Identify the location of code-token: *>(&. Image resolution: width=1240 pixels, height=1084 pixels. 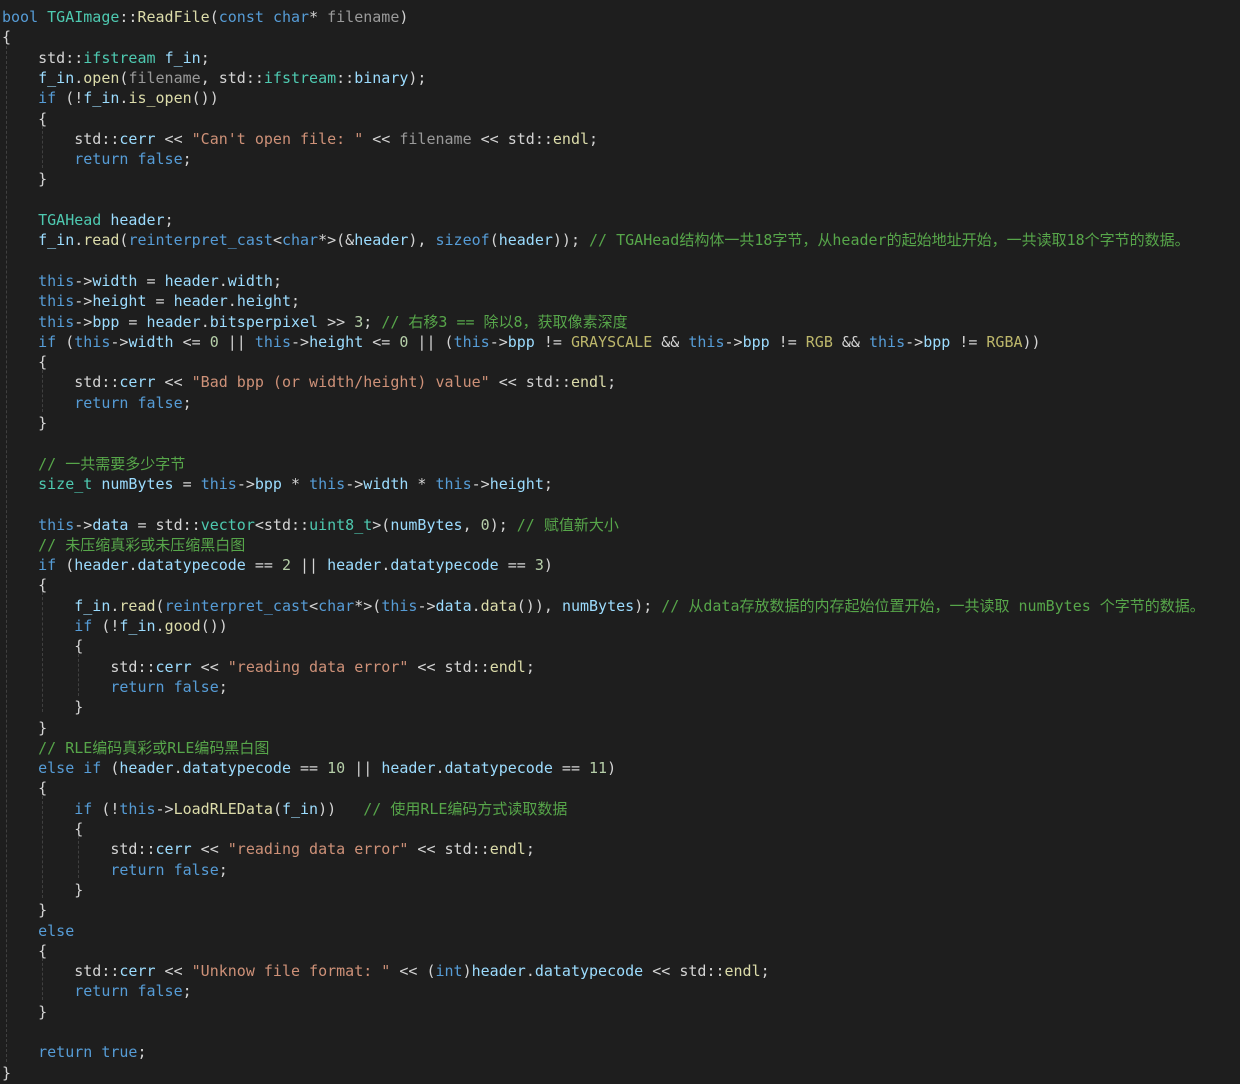
(336, 240).